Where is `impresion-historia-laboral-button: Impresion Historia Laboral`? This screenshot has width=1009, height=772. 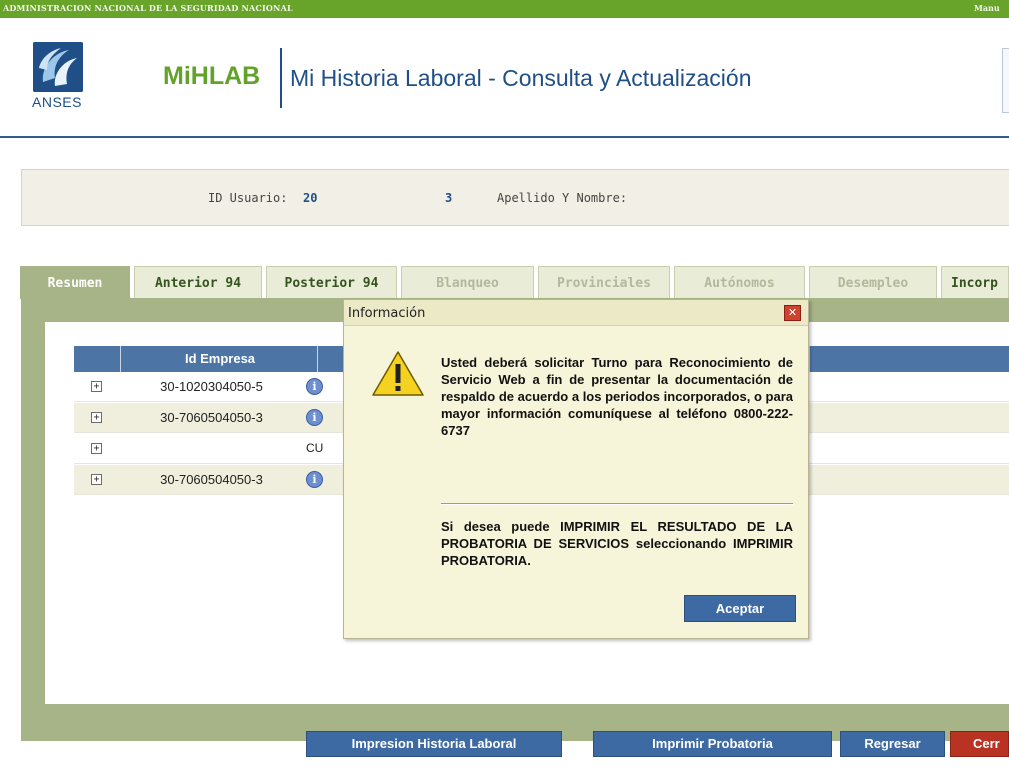 impresion-historia-laboral-button: Impresion Historia Laboral is located at coordinates (434, 744).